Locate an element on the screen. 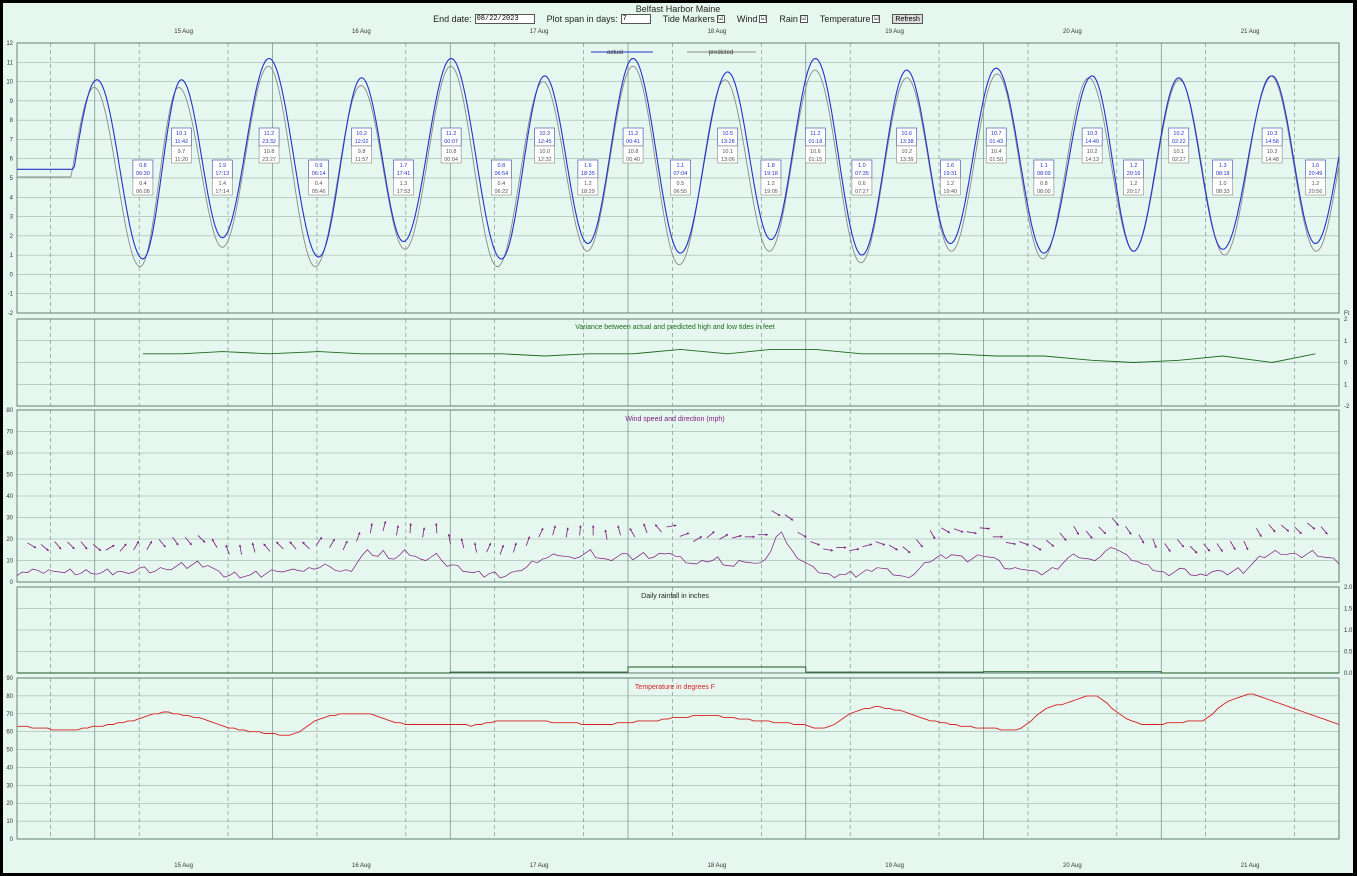  tide-marker-actual-time: 00:41 is located at coordinates (633, 142).